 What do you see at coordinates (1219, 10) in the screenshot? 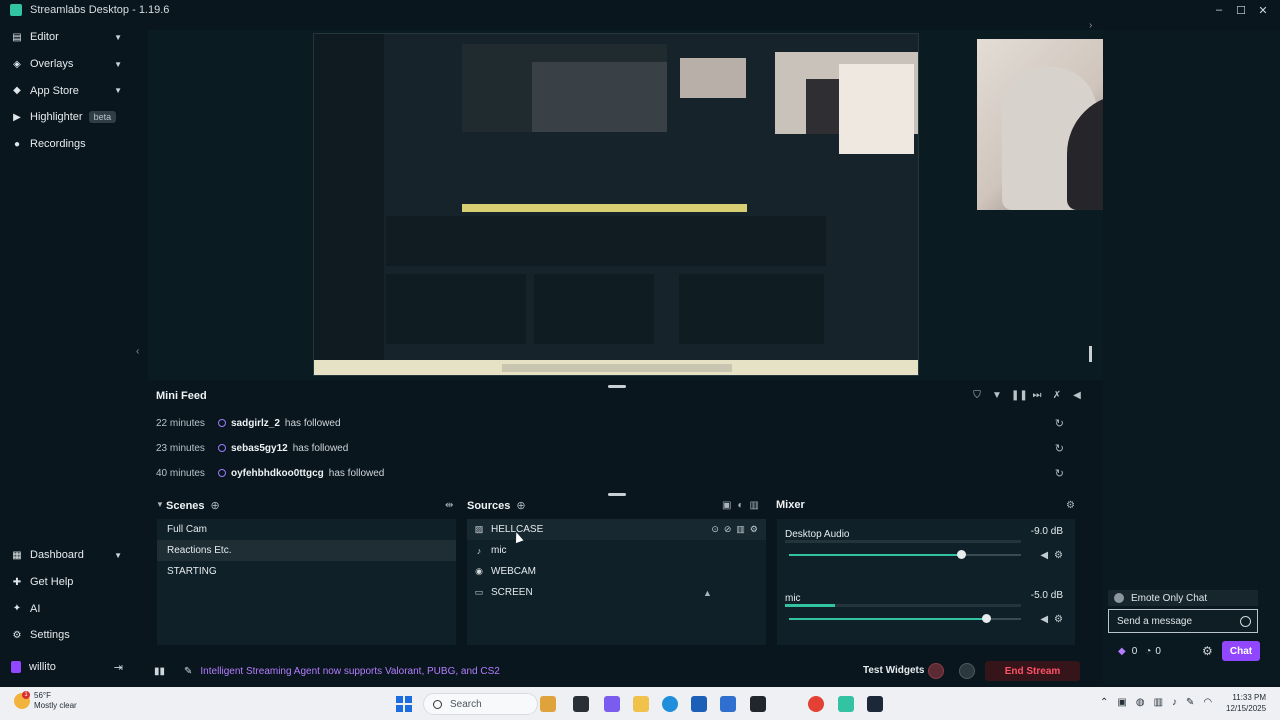
I see `minimize-button: –` at bounding box center [1219, 10].